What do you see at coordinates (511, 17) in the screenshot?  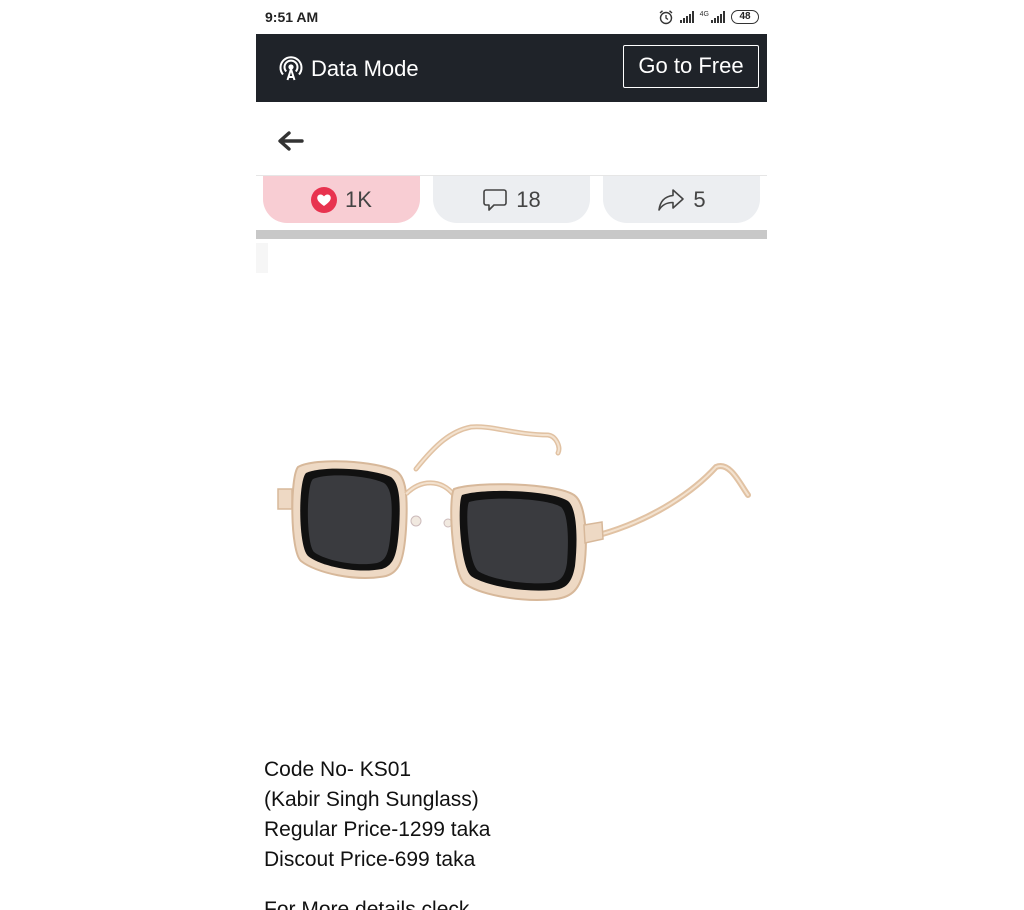 I see `status-bar: 9:51 AM 4G 48` at bounding box center [511, 17].